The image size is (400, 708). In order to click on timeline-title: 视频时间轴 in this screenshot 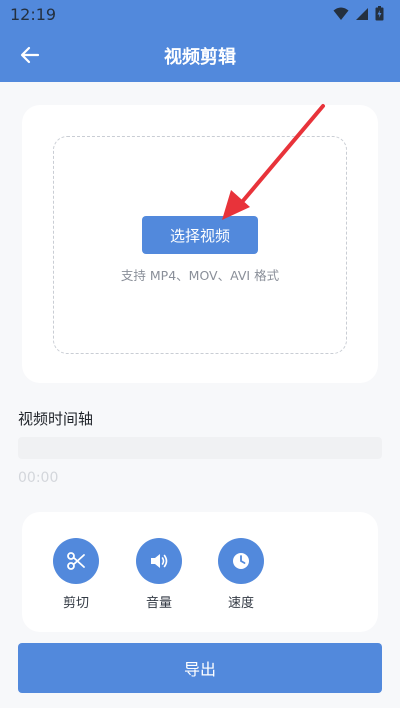, I will do `click(56, 419)`.